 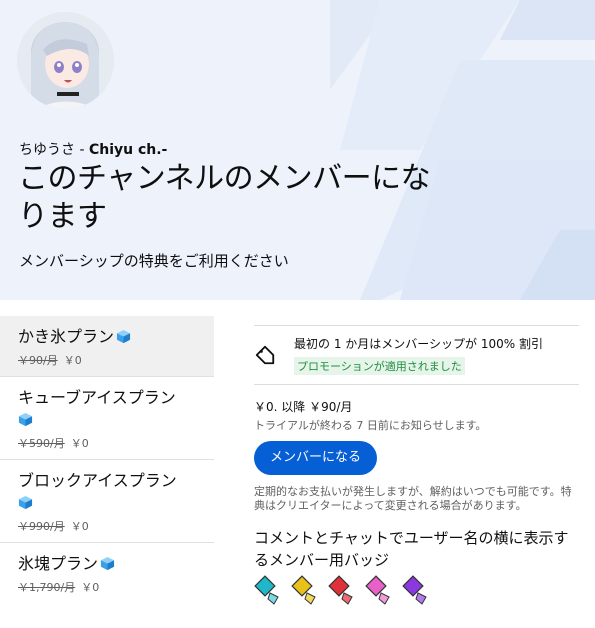 What do you see at coordinates (418, 344) in the screenshot?
I see `promo-text: 最初の 1 か月はメンバーシップが 100% 割引` at bounding box center [418, 344].